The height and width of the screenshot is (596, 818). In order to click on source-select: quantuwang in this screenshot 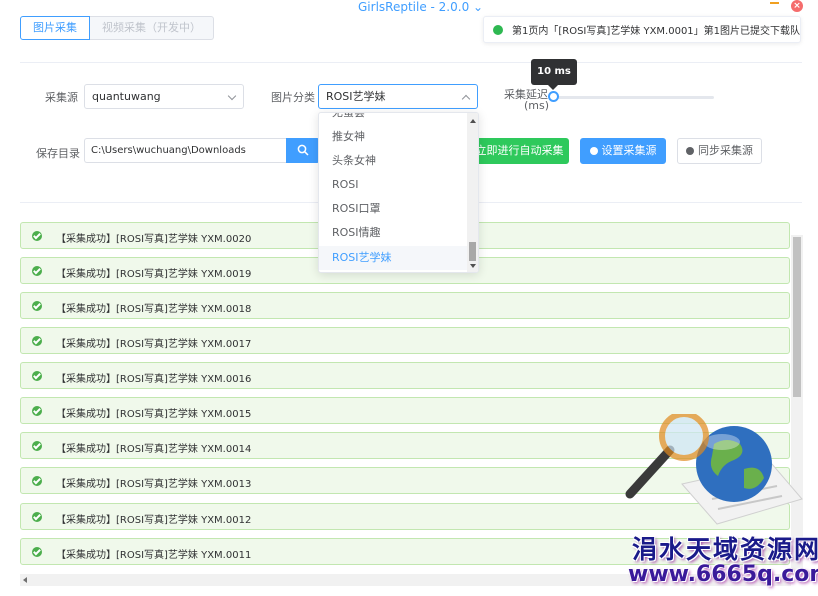, I will do `click(164, 96)`.